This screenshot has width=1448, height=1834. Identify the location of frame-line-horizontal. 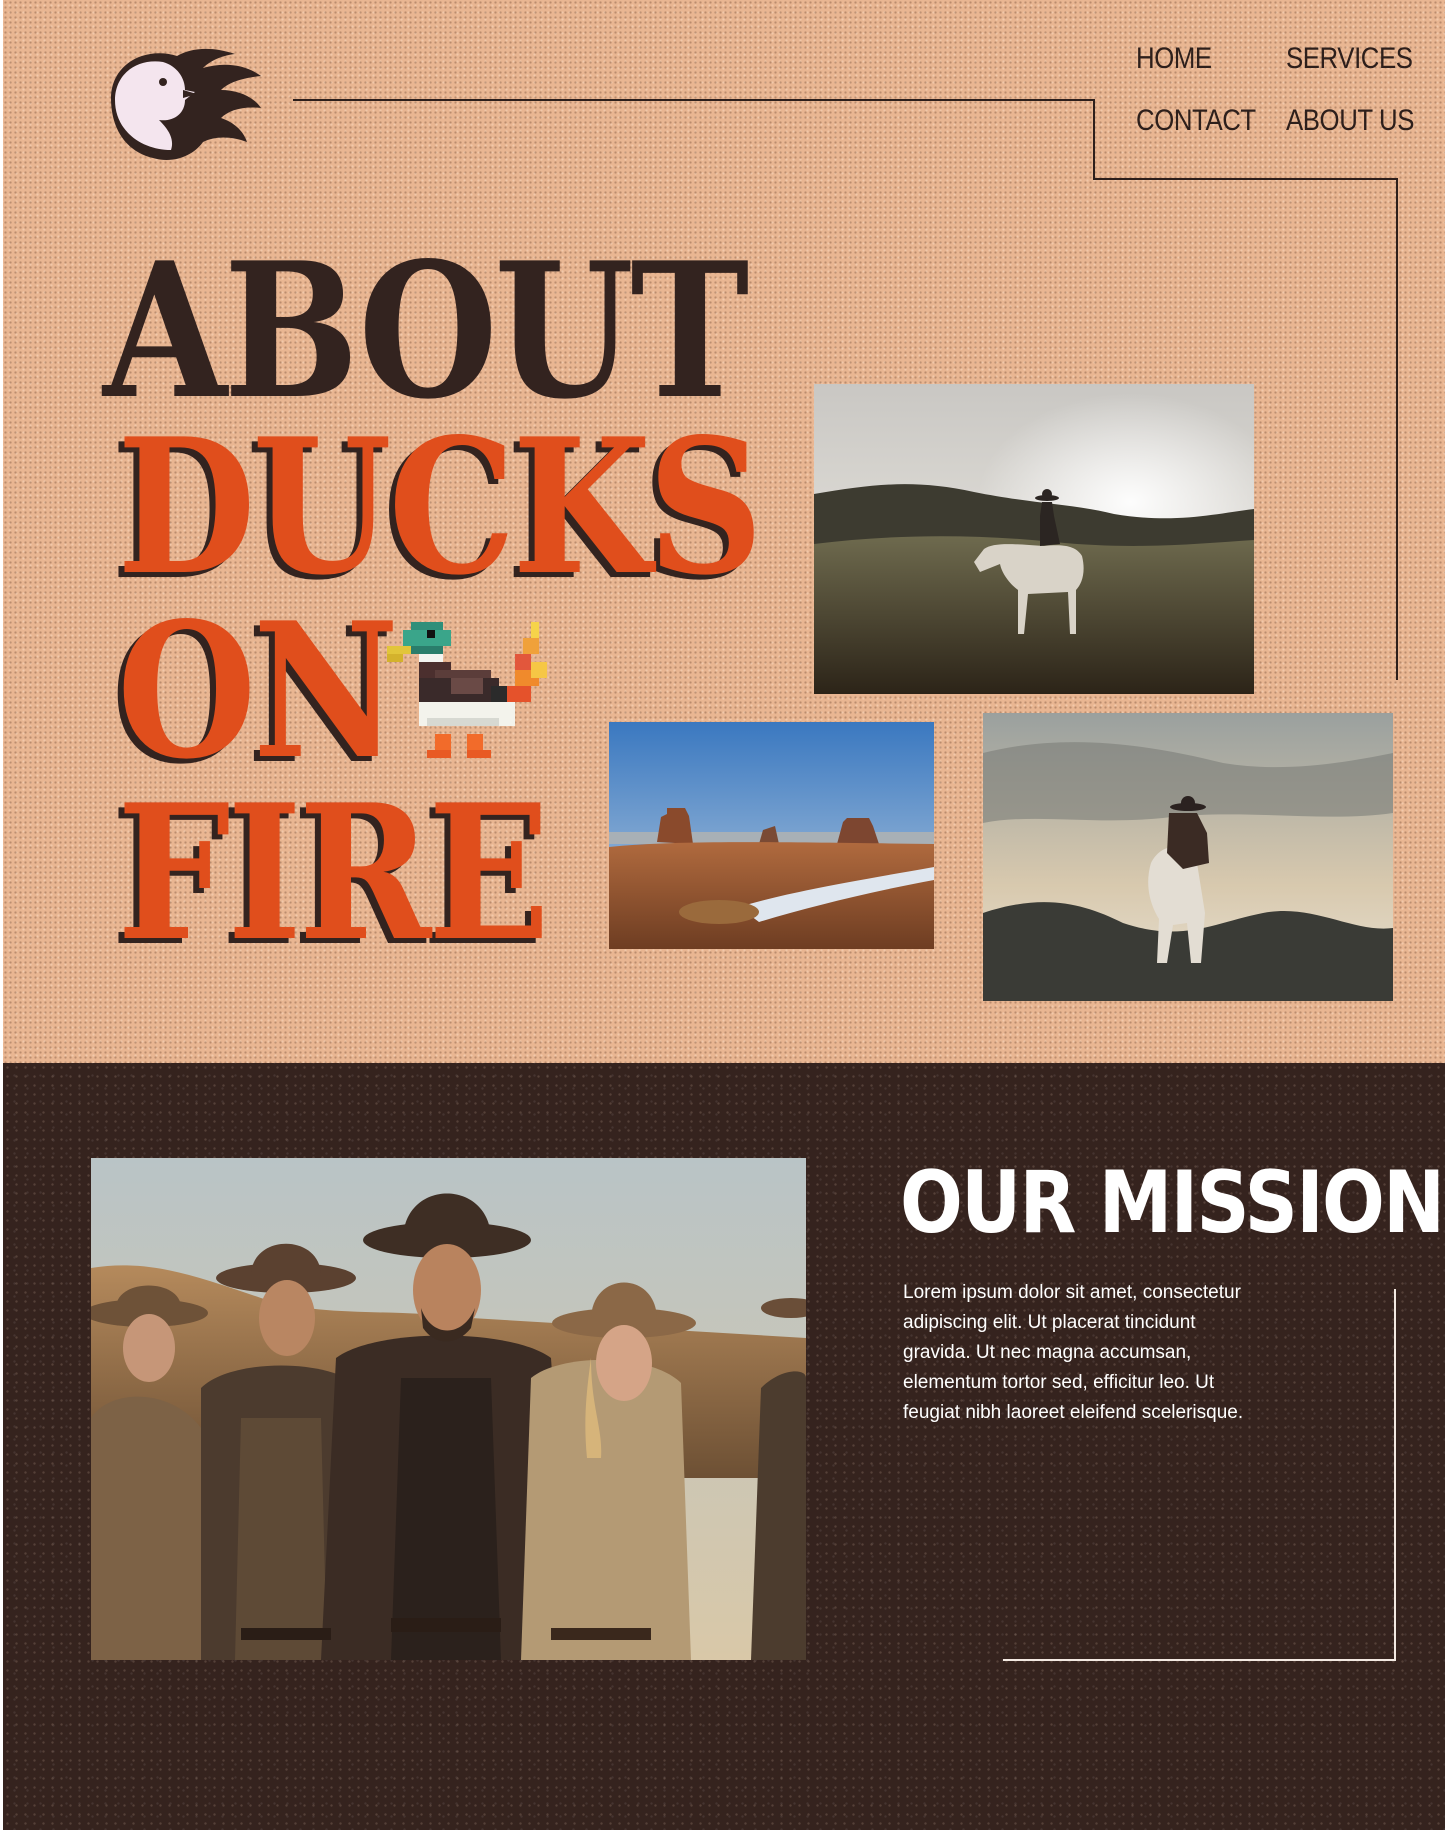
(1245, 179).